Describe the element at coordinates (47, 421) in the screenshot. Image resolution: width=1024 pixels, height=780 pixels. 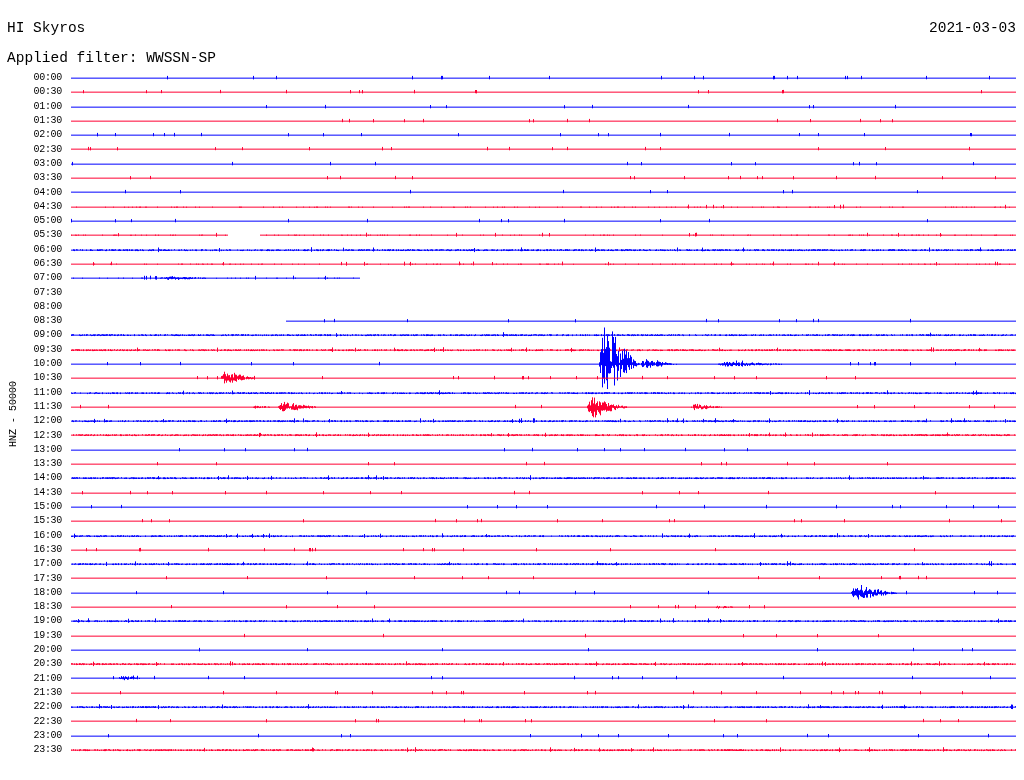
I see `time-label: 12:00` at that location.